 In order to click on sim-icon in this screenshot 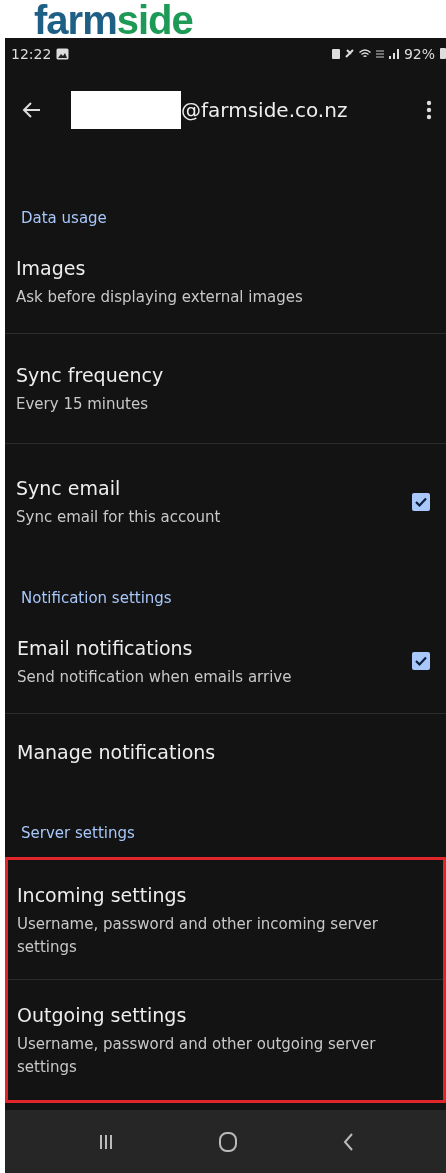, I will do `click(335, 53)`.